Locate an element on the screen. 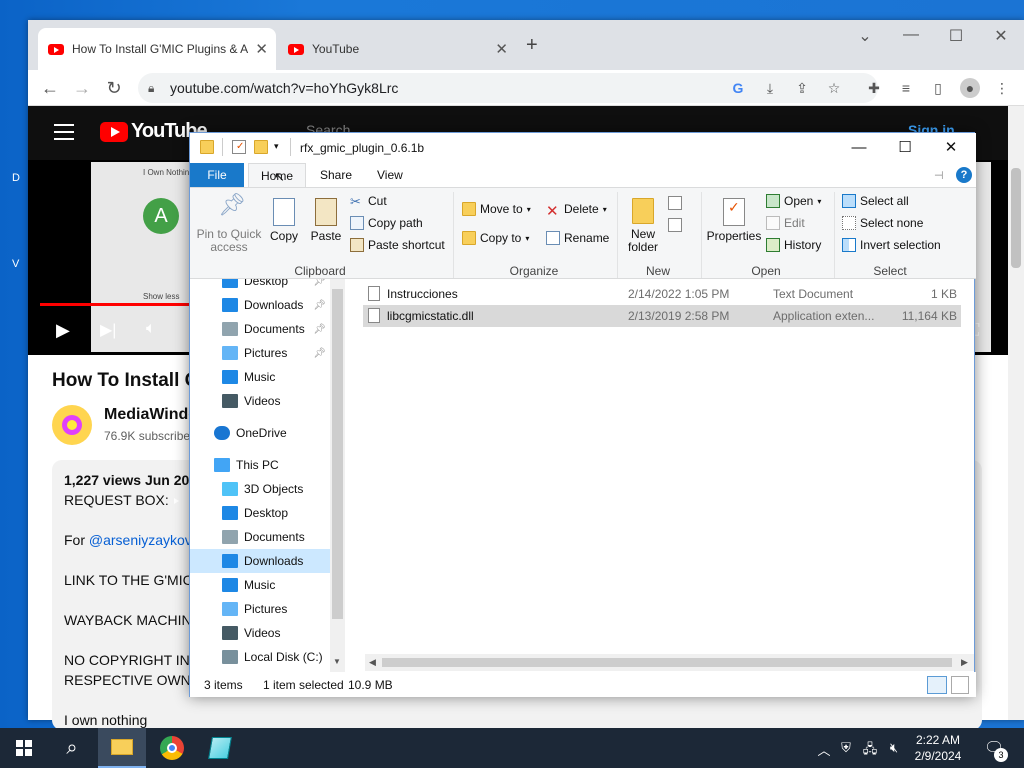  scroll-right-icon: ▶ is located at coordinates (964, 662).